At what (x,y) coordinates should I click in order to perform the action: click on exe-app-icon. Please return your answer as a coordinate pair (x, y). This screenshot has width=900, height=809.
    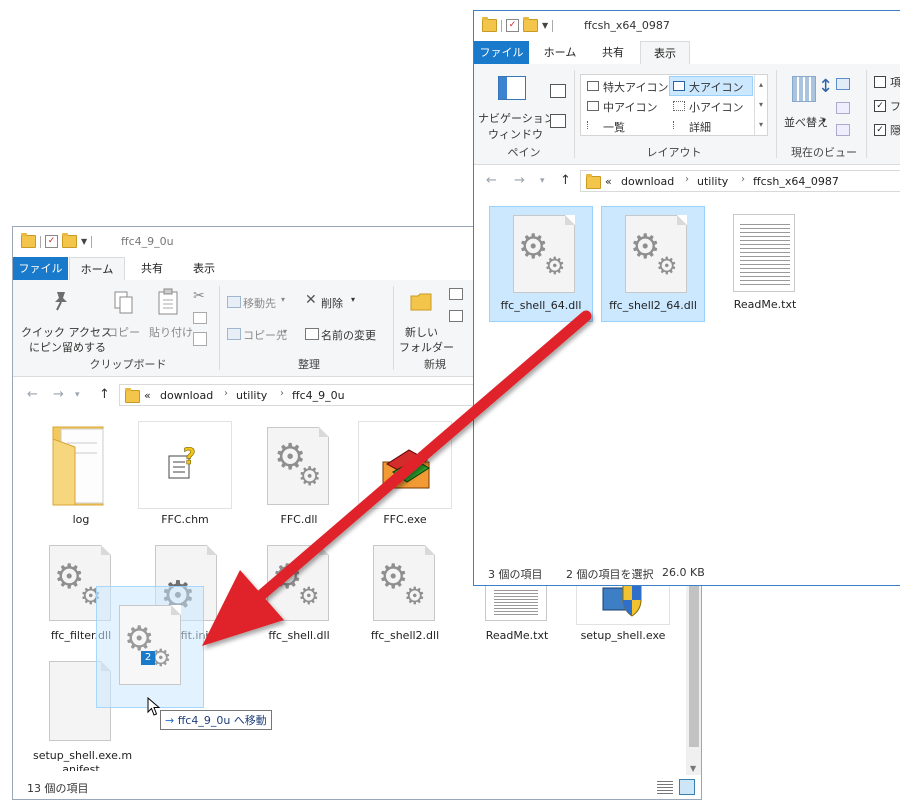
    Looking at the image, I should click on (406, 469).